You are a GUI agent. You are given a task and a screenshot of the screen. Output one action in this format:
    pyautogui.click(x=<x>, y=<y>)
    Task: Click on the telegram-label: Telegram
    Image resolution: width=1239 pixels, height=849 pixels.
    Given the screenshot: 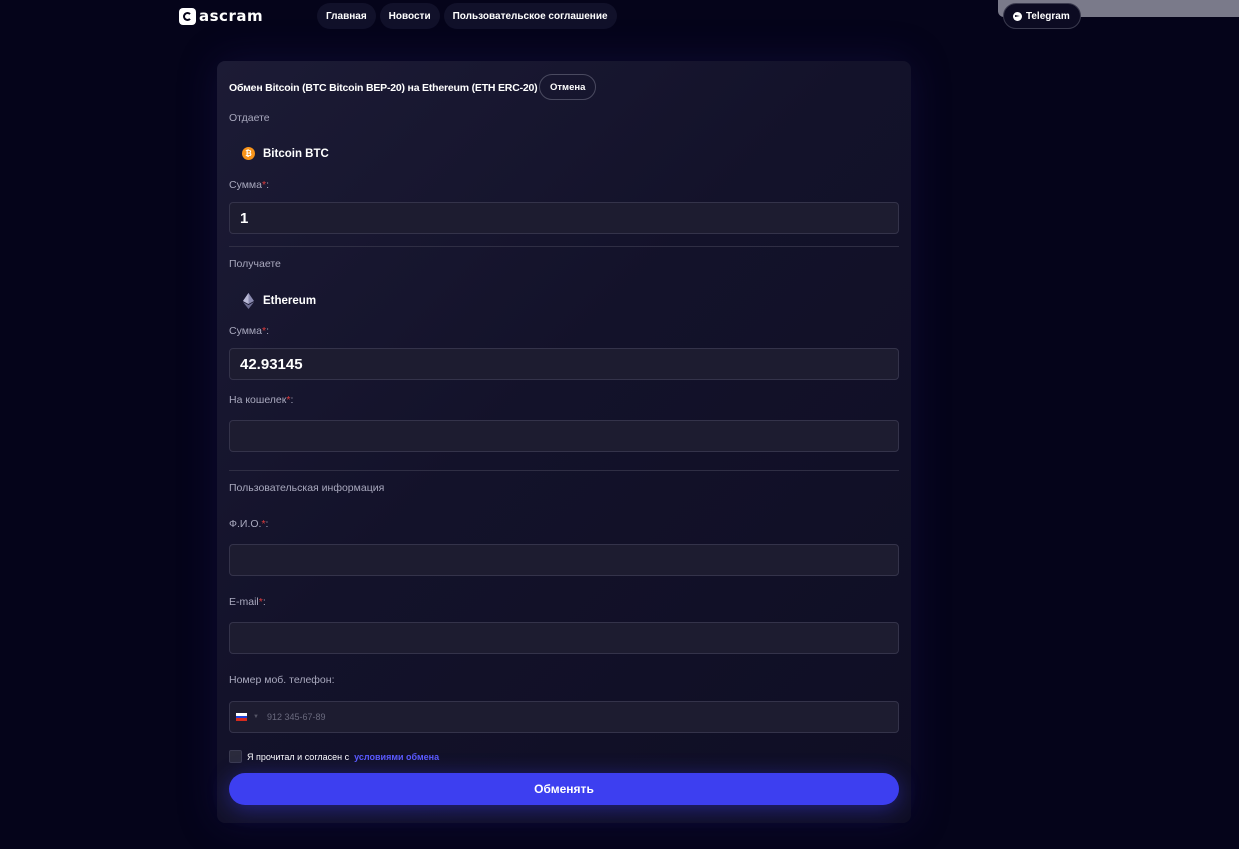 What is the action you would take?
    pyautogui.click(x=1048, y=16)
    